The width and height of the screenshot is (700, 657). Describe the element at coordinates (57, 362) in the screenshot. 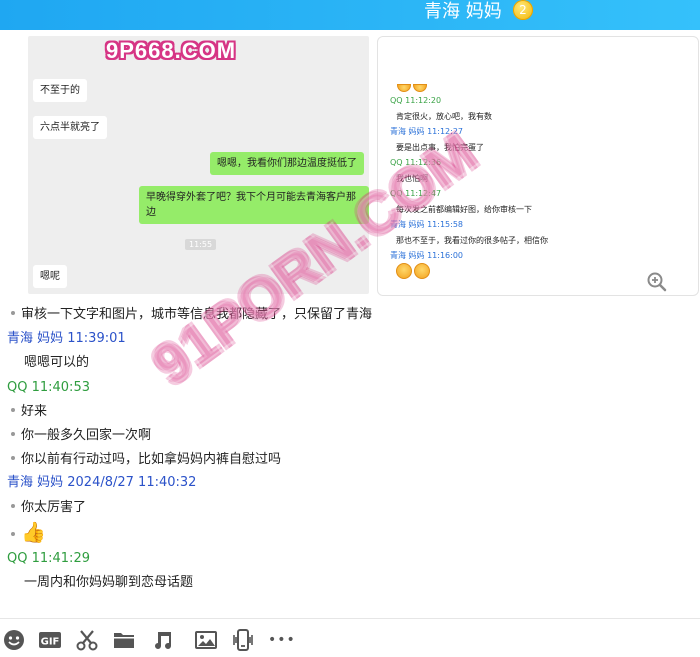

I see `message-text: 嗯嗯可以的` at that location.